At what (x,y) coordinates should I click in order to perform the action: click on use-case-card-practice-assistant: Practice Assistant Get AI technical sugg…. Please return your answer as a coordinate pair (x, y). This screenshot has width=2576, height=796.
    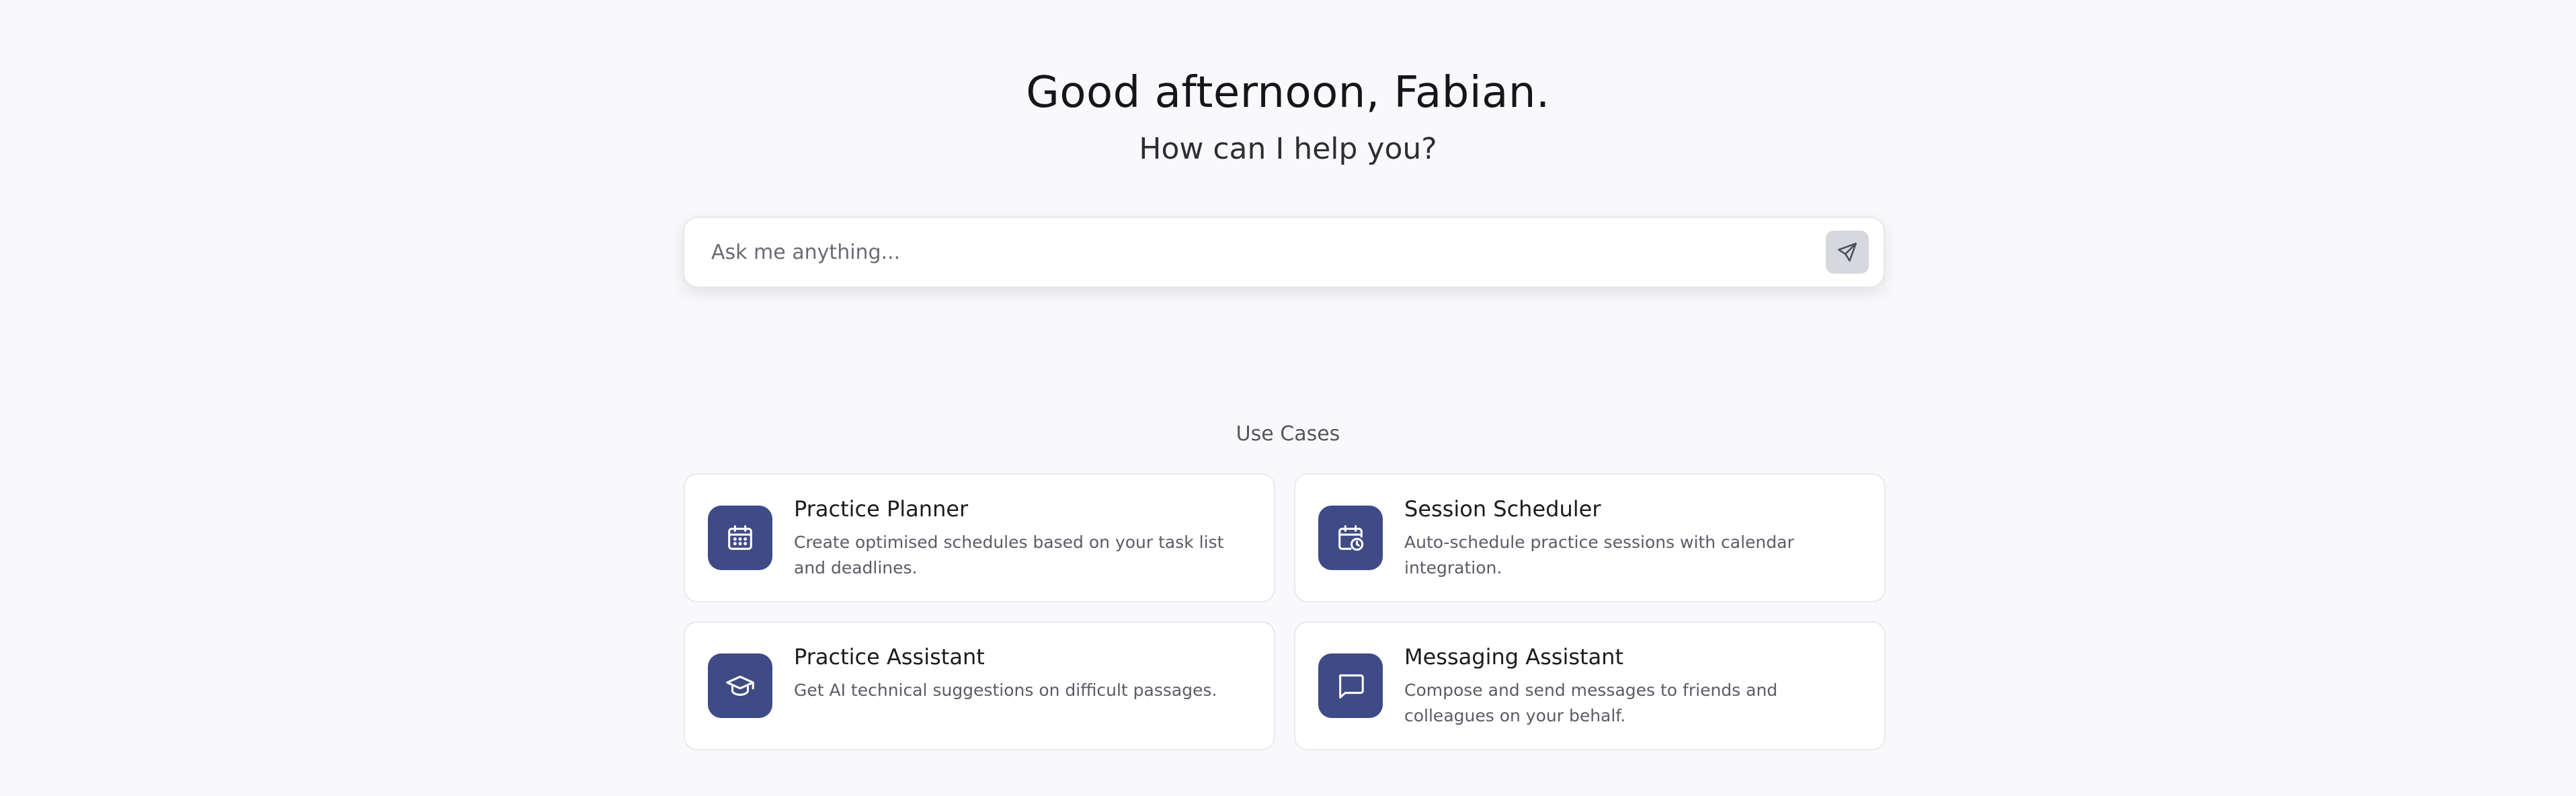
    Looking at the image, I should click on (979, 685).